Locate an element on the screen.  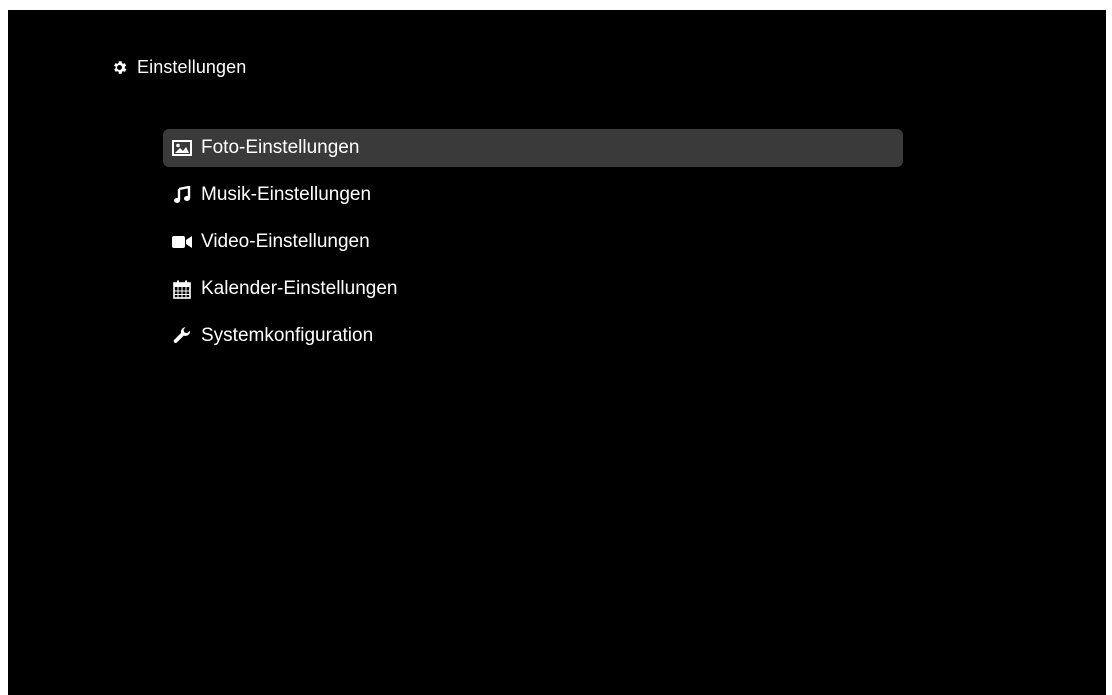
calendar-icon is located at coordinates (182, 289).